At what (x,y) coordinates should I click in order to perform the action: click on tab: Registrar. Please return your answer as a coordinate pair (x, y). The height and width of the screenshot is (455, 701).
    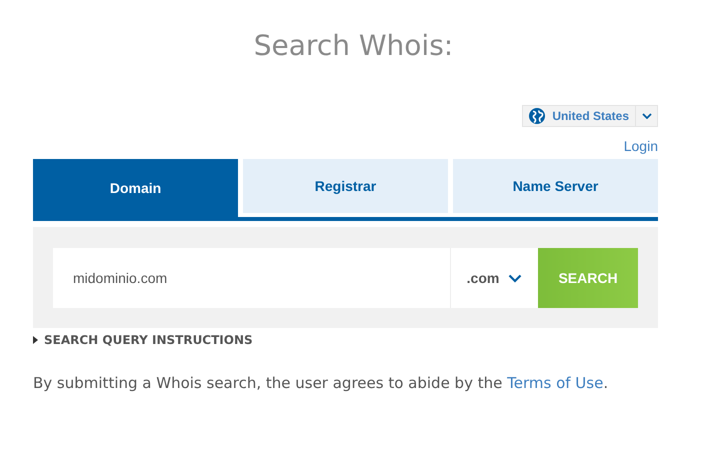
    Looking at the image, I should click on (345, 186).